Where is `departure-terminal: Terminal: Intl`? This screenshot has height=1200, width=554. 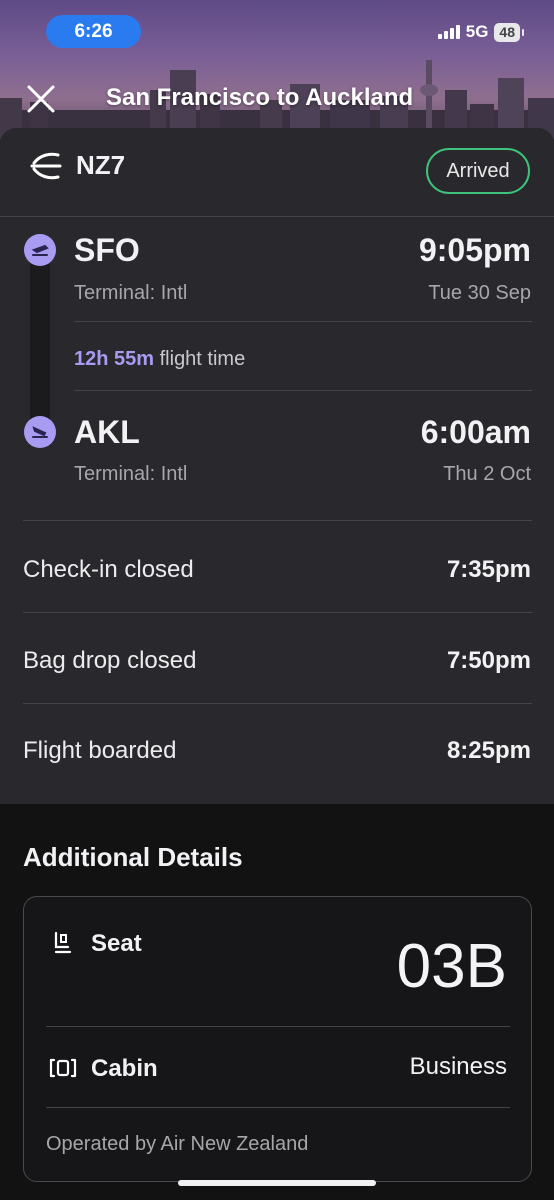
departure-terminal: Terminal: Intl is located at coordinates (131, 293).